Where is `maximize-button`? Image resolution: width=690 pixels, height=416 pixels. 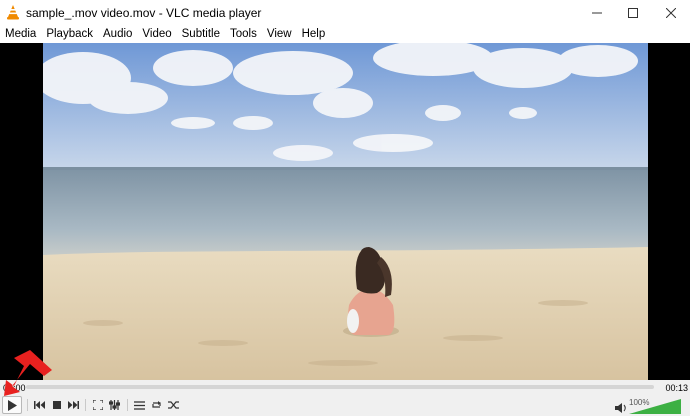 maximize-button is located at coordinates (633, 12).